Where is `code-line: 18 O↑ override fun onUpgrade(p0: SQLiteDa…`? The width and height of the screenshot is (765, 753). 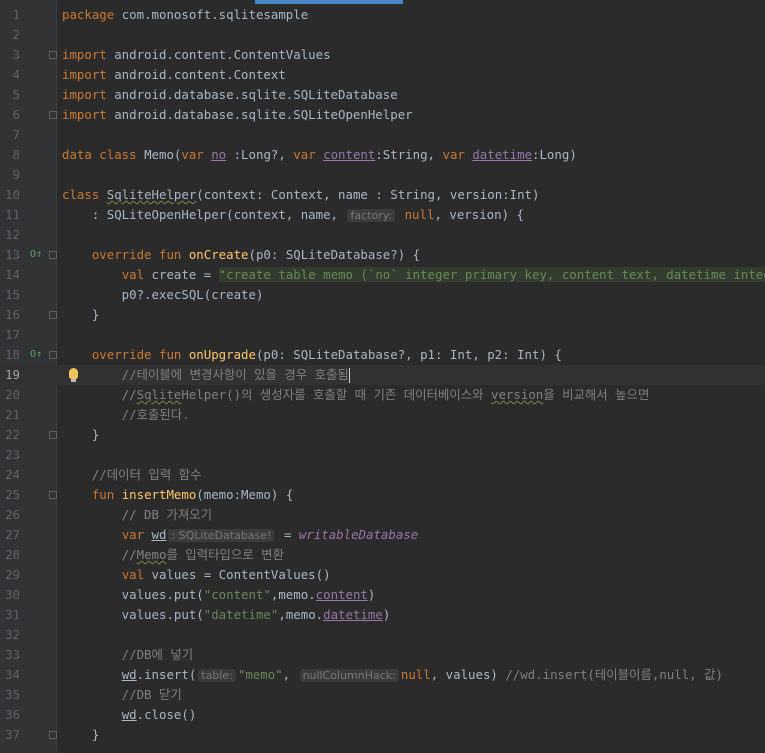 code-line: 18 O↑ override fun onUpgrade(p0: SQLiteDa… is located at coordinates (382, 355).